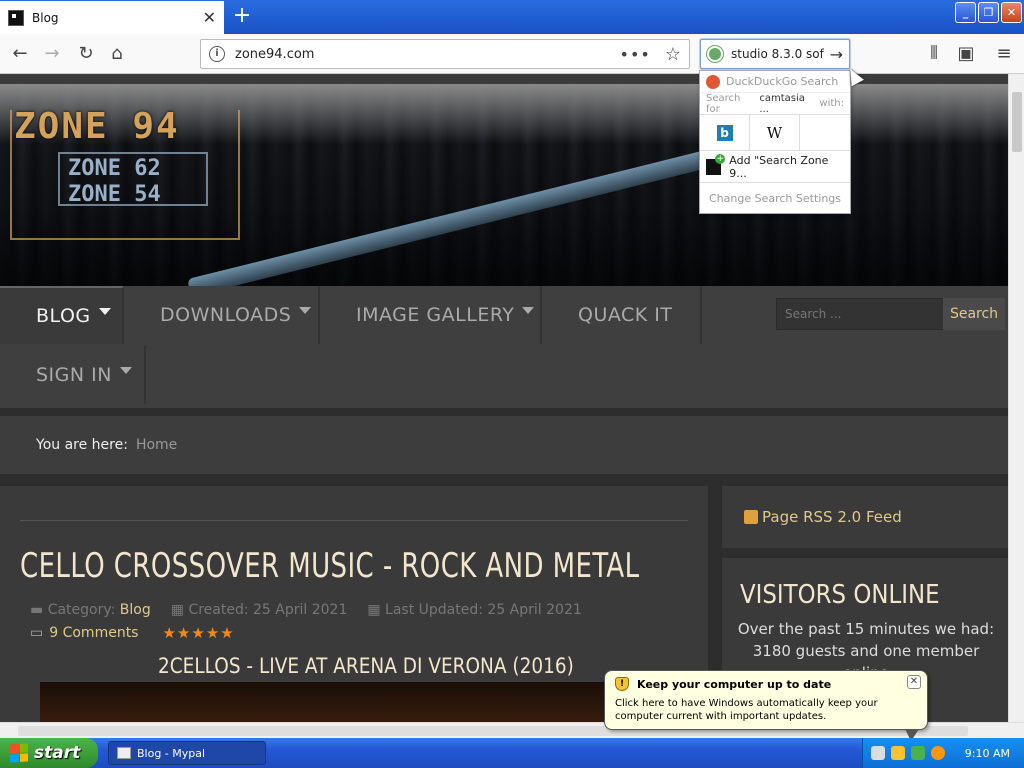 The width and height of the screenshot is (1024, 768). Describe the element at coordinates (117, 54) in the screenshot. I see `home-icon: ⌂` at that location.